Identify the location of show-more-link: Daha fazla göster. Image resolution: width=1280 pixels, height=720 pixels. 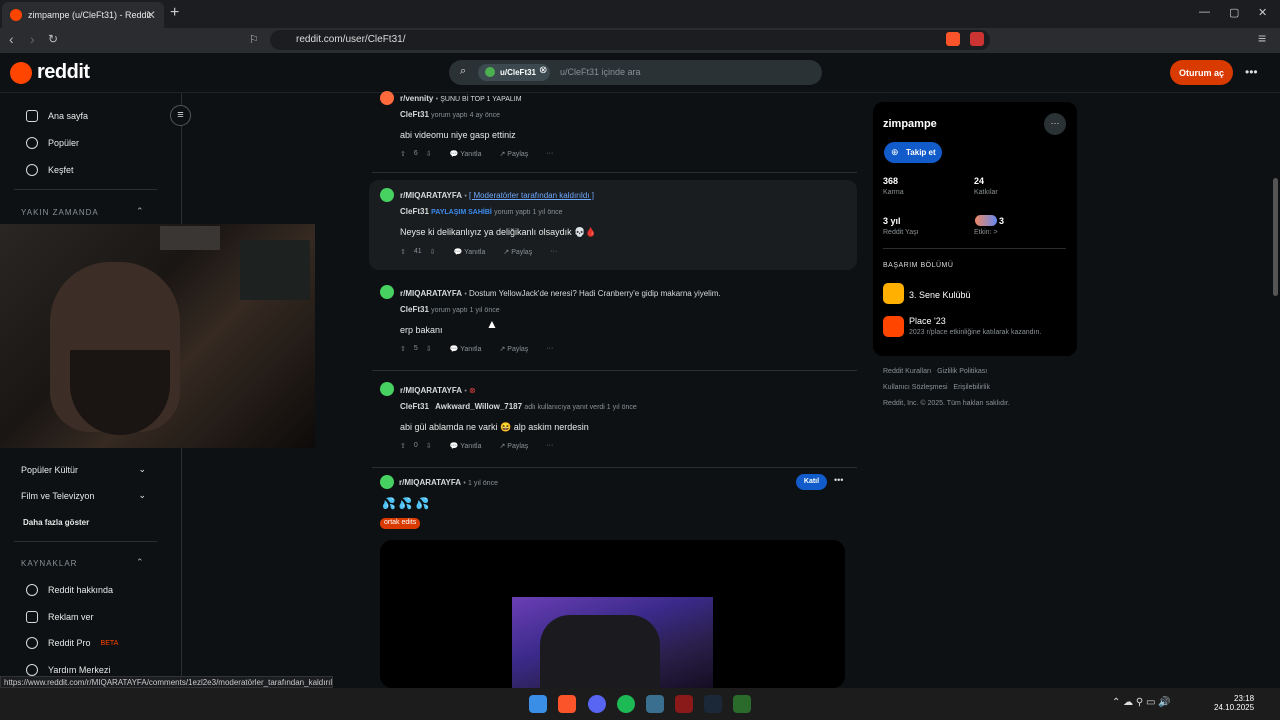
(56, 522).